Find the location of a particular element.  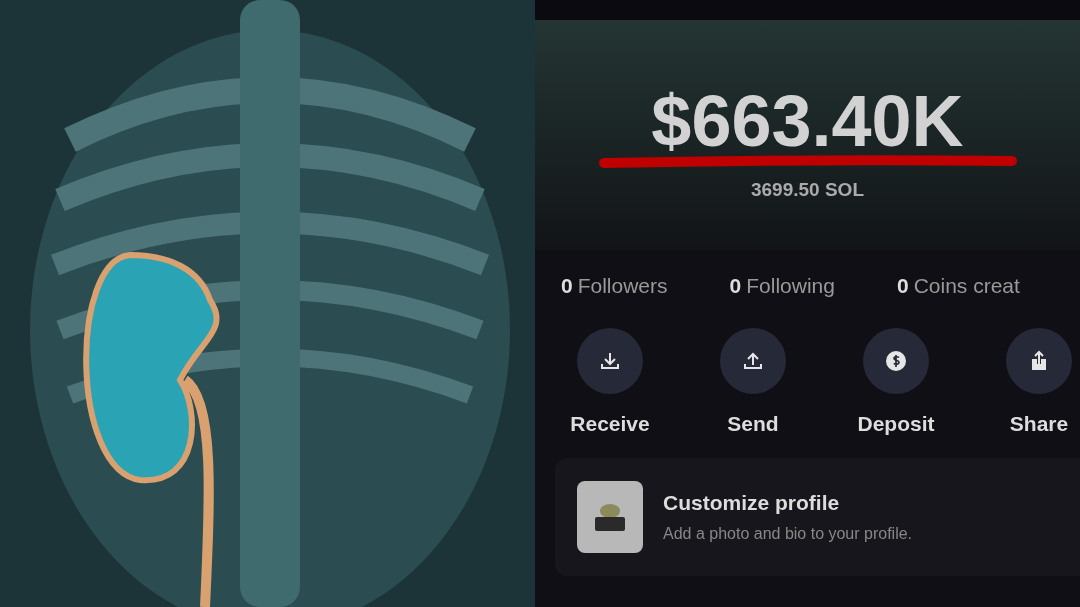

stat-label: Coins creat is located at coordinates (966, 286).